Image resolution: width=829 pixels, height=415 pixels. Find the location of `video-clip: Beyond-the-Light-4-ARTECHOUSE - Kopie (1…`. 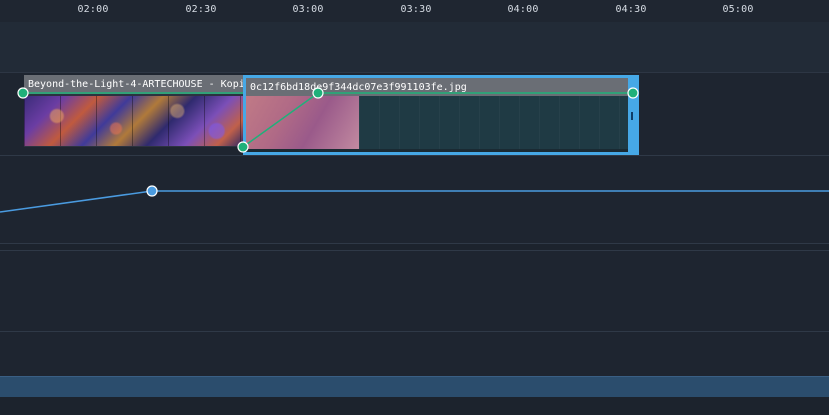

video-clip: Beyond-the-Light-4-ARTECHOUSE - Kopie (1… is located at coordinates (133, 111).